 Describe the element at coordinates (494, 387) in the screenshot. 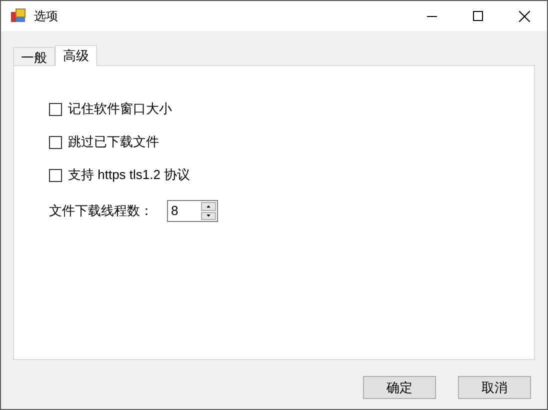

I see `dialog-button: 取消` at that location.